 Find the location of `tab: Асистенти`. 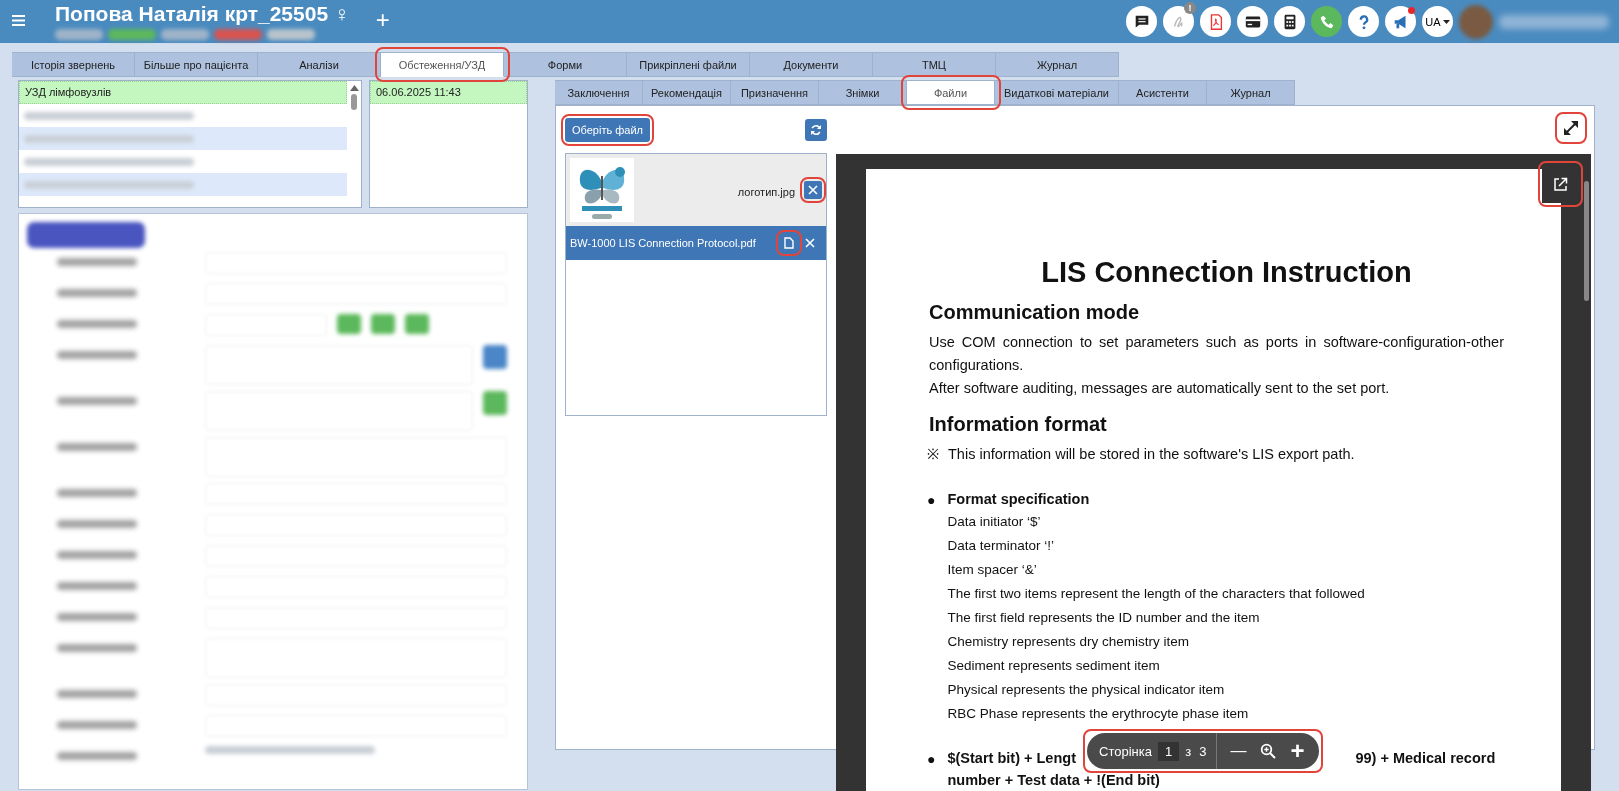

tab: Асистенти is located at coordinates (1163, 92).